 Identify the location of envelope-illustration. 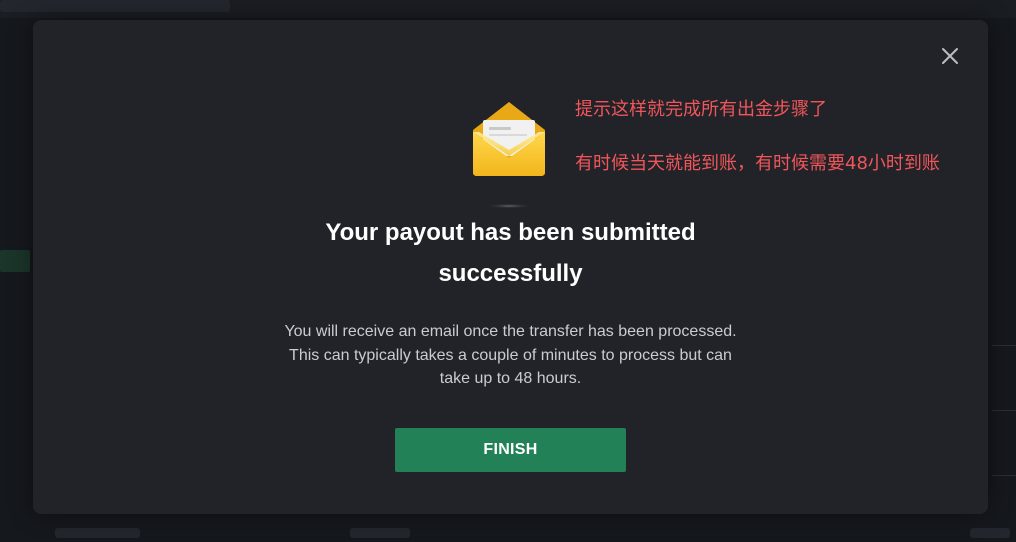
(509, 154).